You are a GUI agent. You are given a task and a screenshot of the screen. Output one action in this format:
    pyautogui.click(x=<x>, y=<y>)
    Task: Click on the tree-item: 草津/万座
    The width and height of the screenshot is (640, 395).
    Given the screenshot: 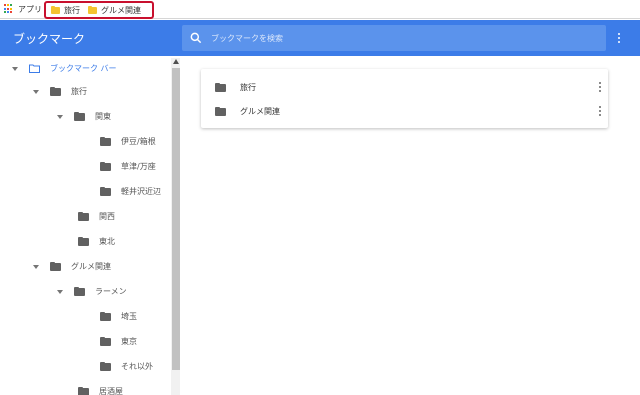 What is the action you would take?
    pyautogui.click(x=128, y=166)
    